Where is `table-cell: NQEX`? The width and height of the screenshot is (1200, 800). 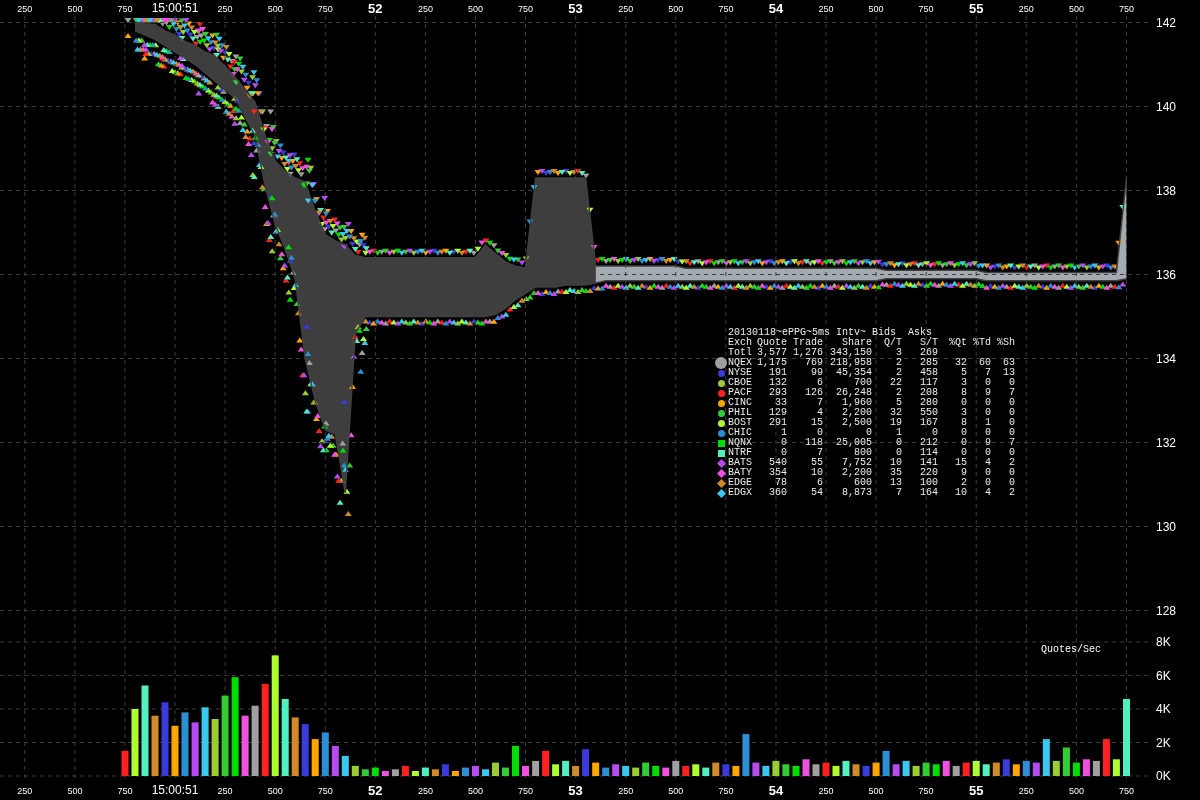 table-cell: NQEX is located at coordinates (740, 363).